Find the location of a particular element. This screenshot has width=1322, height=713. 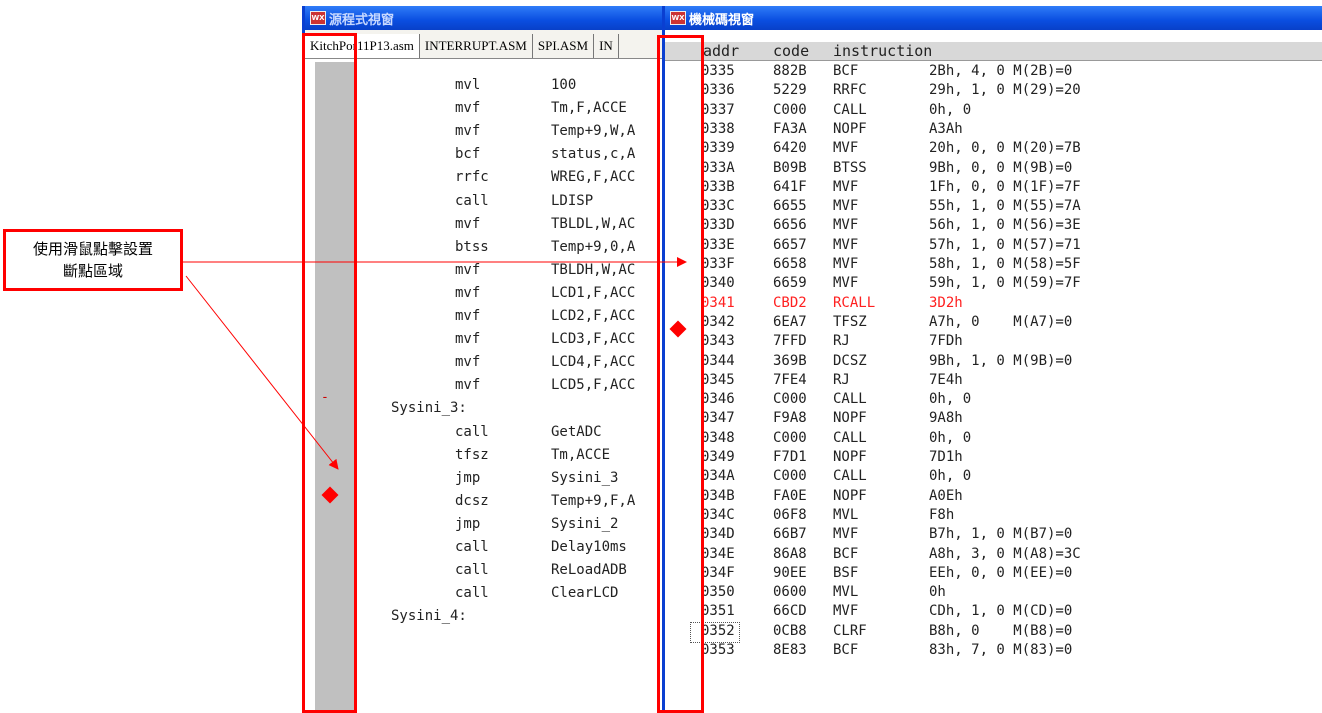

machine-row: 0346 C000 CALL 0h, 0 is located at coordinates (993, 400).